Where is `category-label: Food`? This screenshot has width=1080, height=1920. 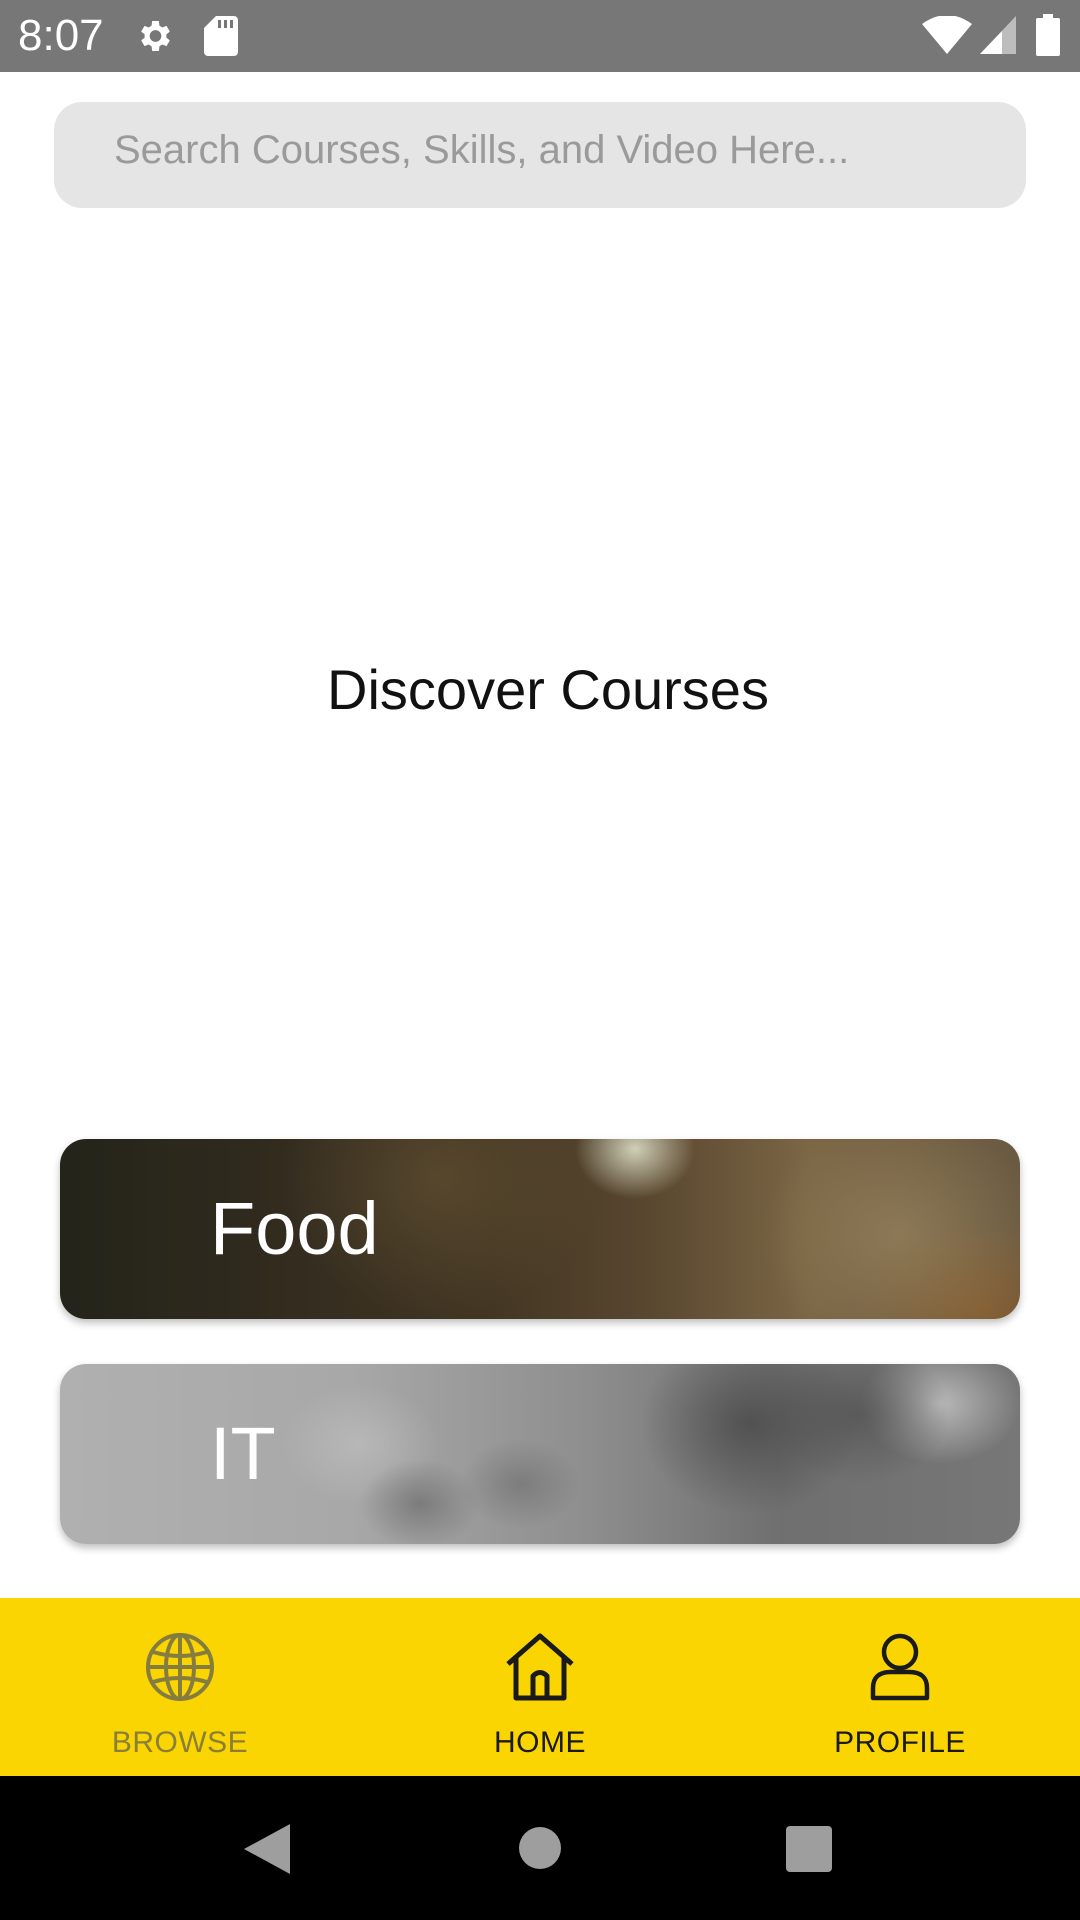
category-label: Food is located at coordinates (294, 1228).